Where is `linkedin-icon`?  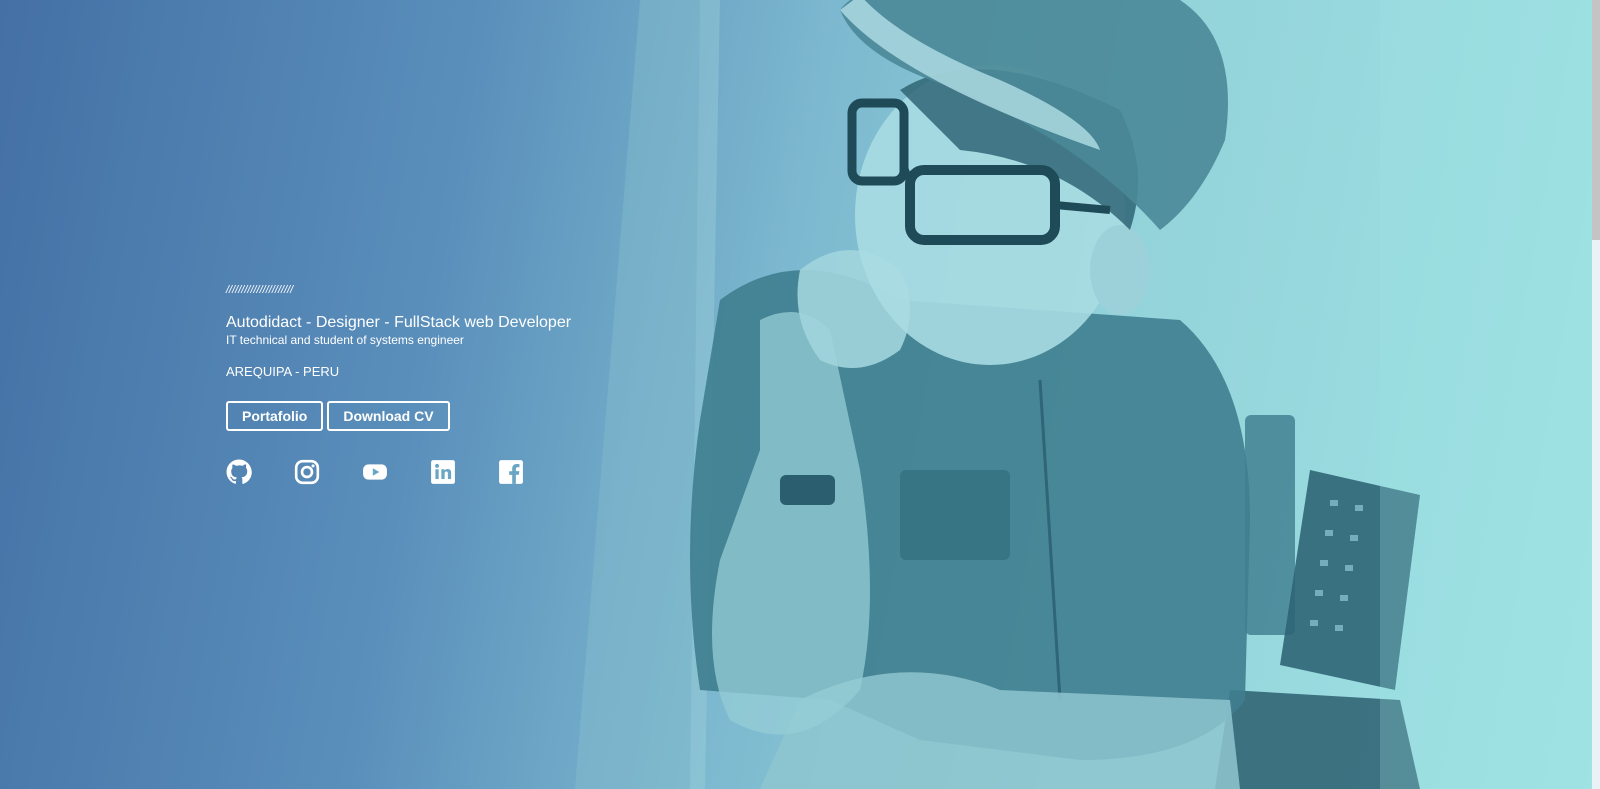
linkedin-icon is located at coordinates (443, 472).